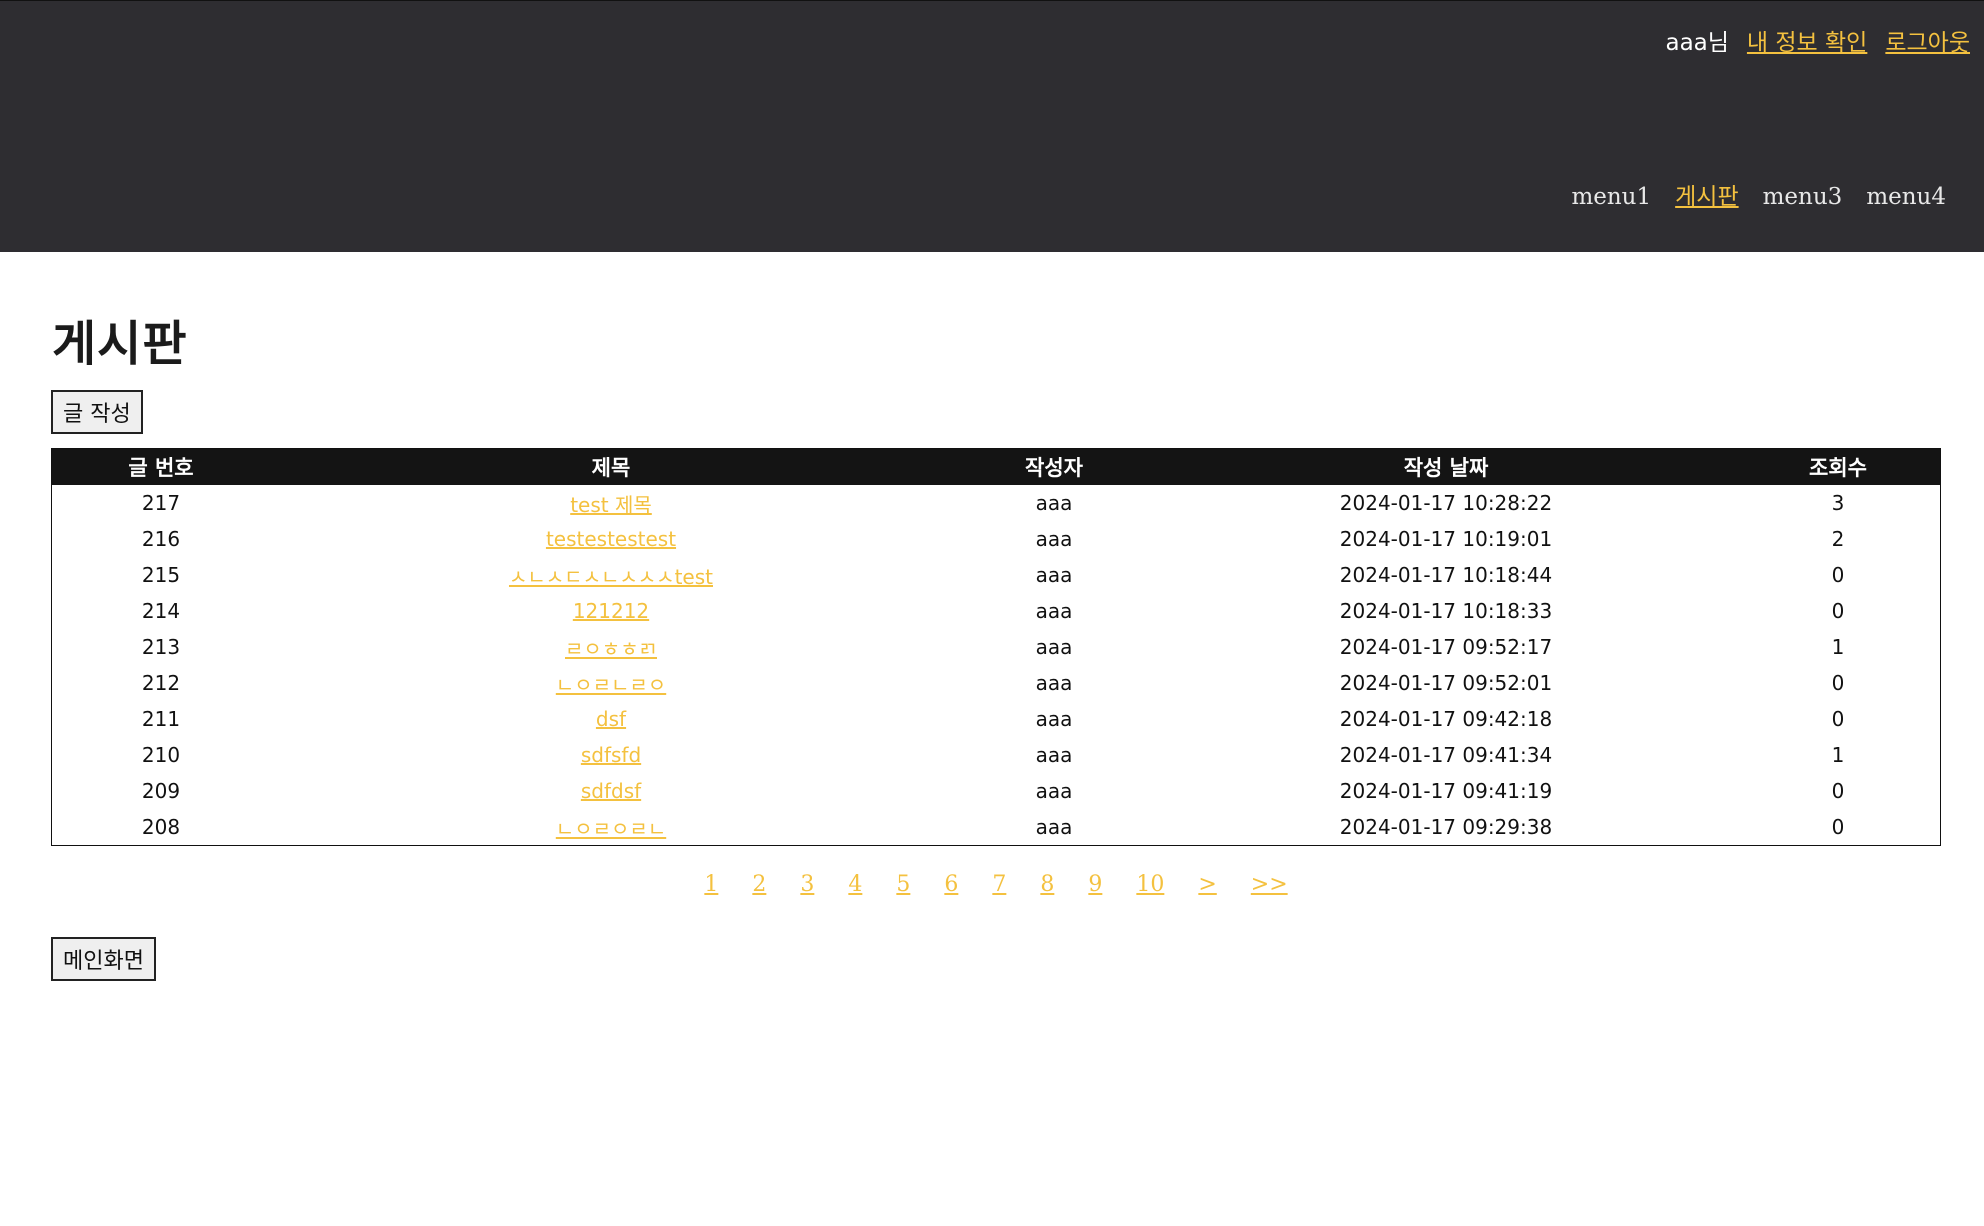 Image resolution: width=1984 pixels, height=1226 pixels. What do you see at coordinates (996, 683) in the screenshot?
I see `table-row: 212 ㄴㅇㄹㄴㄹㅇ aaa 2024-01-17 09:52:01 0` at bounding box center [996, 683].